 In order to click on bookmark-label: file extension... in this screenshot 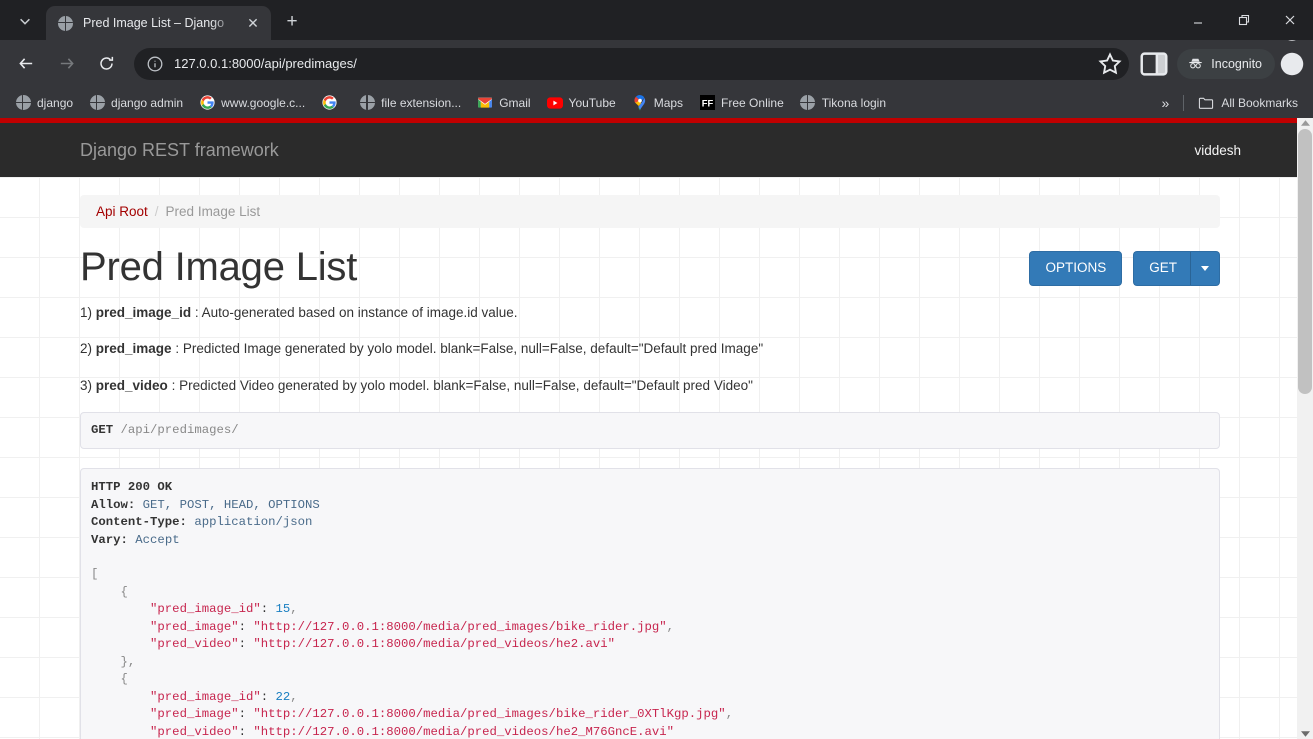, I will do `click(421, 102)`.